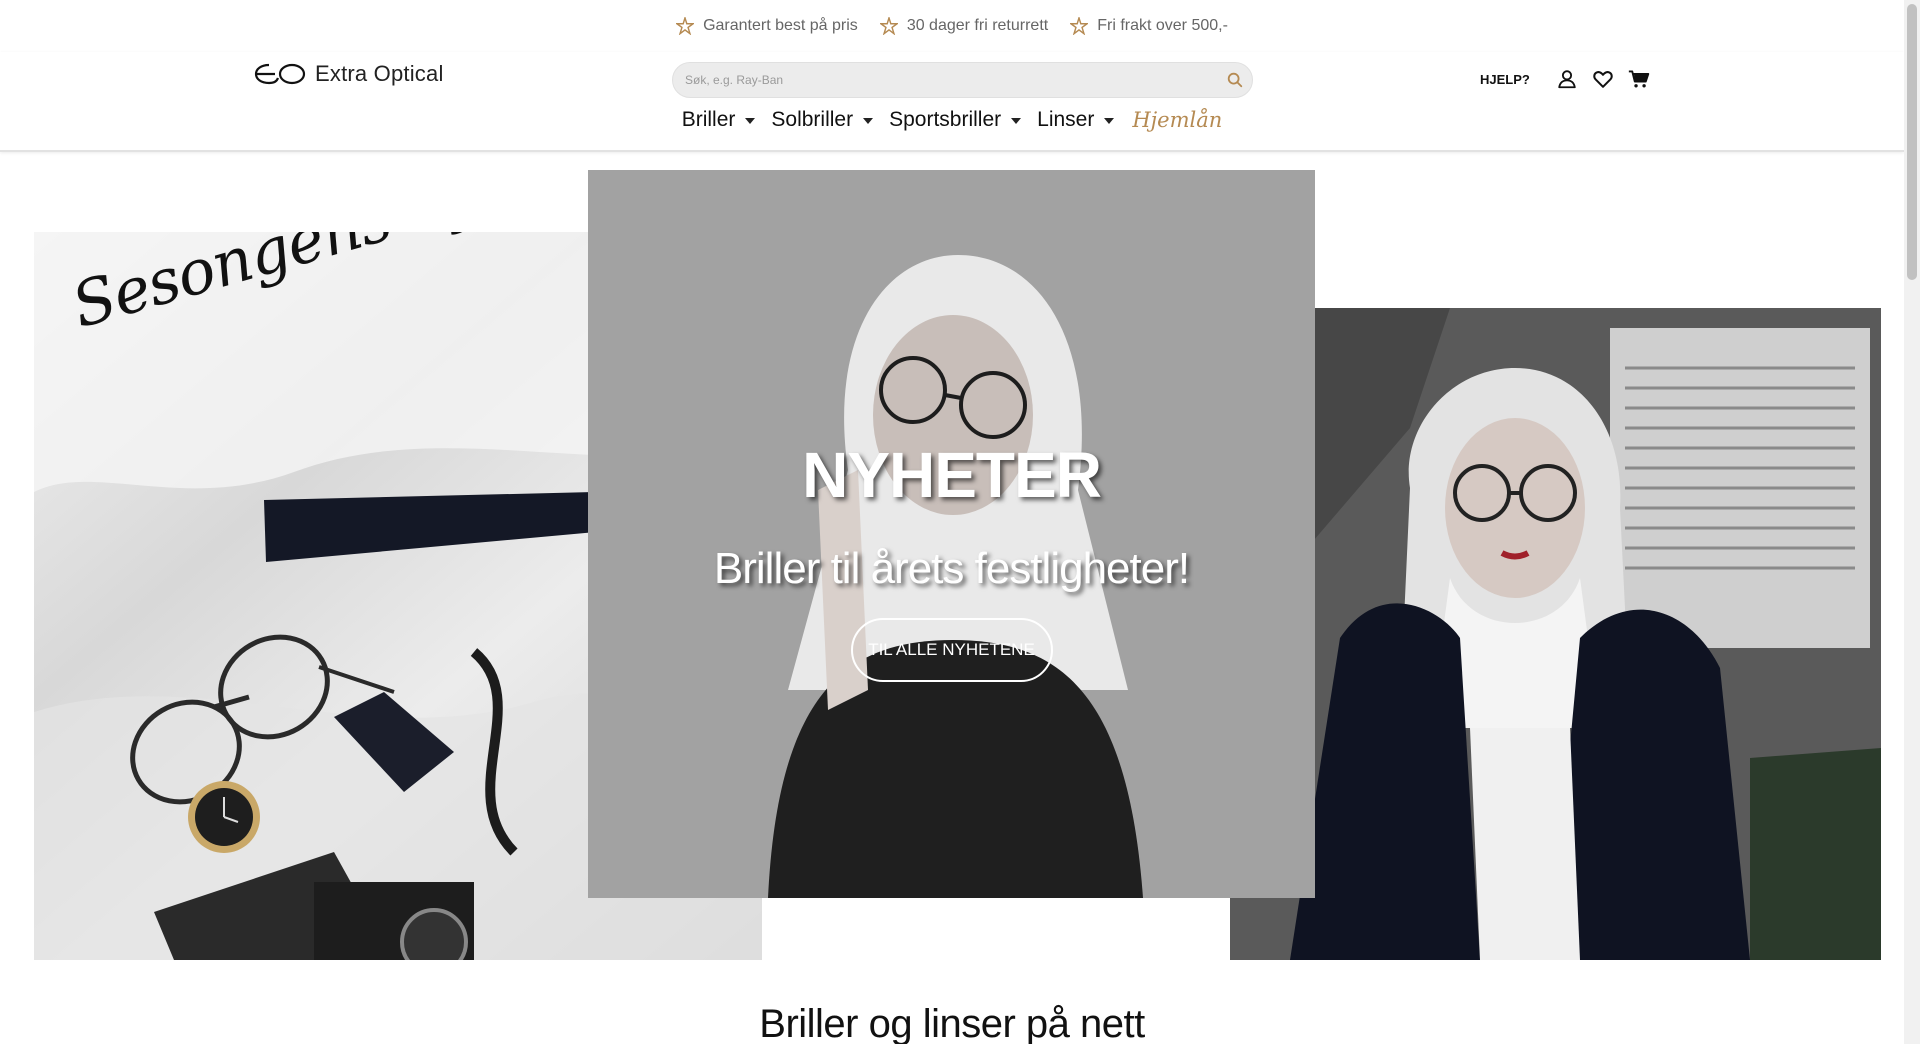 Image resolution: width=1920 pixels, height=1044 pixels. What do you see at coordinates (1162, 25) in the screenshot?
I see `usp-text: Fri frakt over 500,-` at bounding box center [1162, 25].